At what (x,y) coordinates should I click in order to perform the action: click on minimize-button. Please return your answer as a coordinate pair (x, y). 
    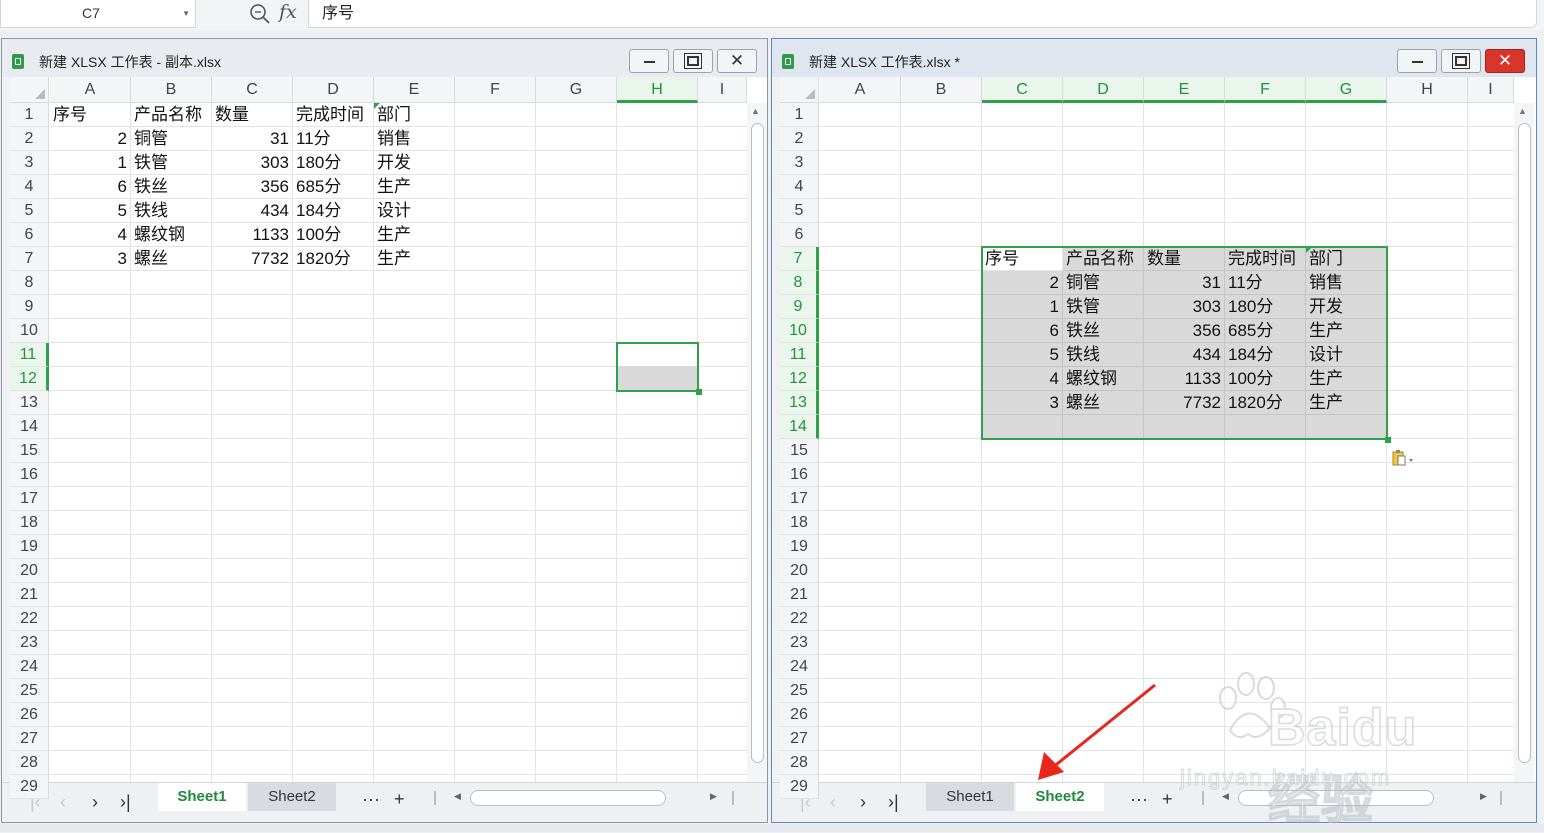
    Looking at the image, I should click on (649, 61).